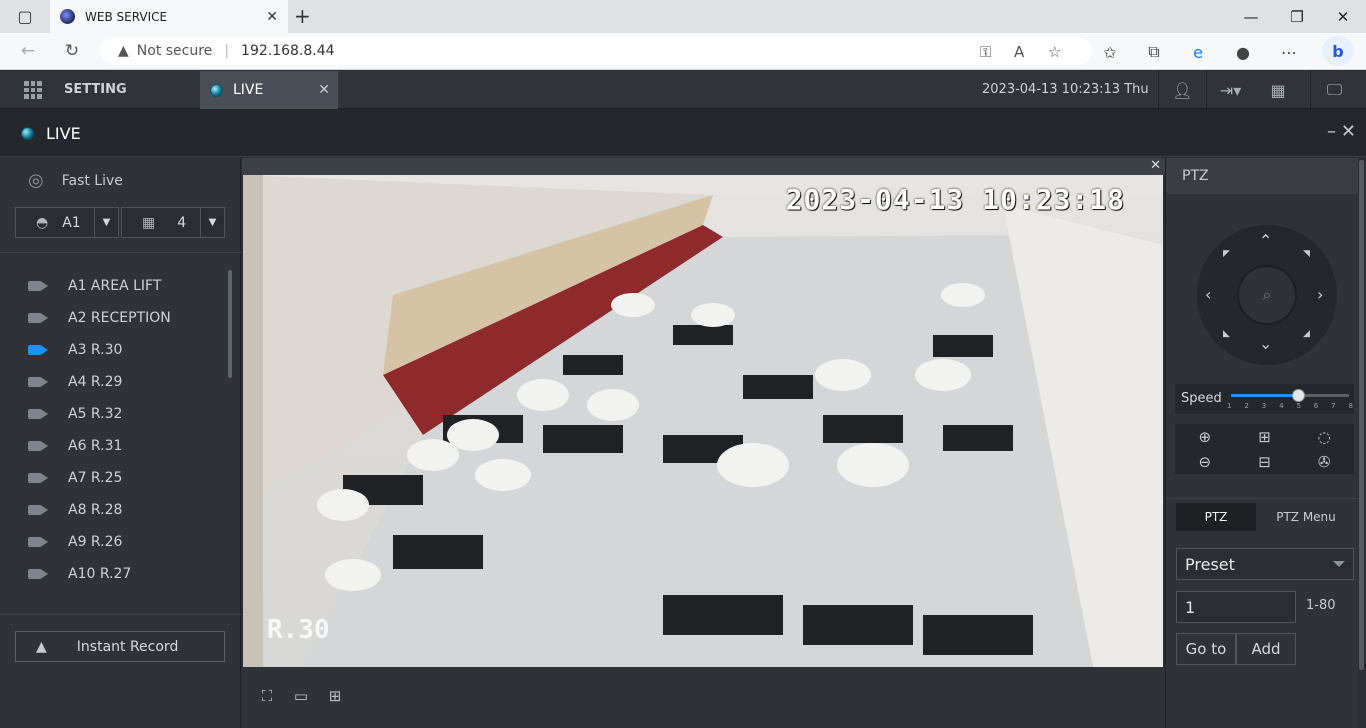 Image resolution: width=1366 pixels, height=728 pixels. What do you see at coordinates (1266, 649) in the screenshot?
I see `add-preset-button: Add` at bounding box center [1266, 649].